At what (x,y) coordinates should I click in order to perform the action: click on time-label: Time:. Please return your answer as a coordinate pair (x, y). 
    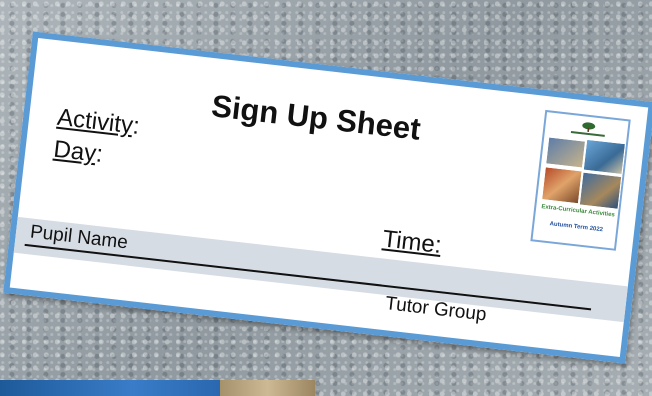
    Looking at the image, I should click on (412, 242).